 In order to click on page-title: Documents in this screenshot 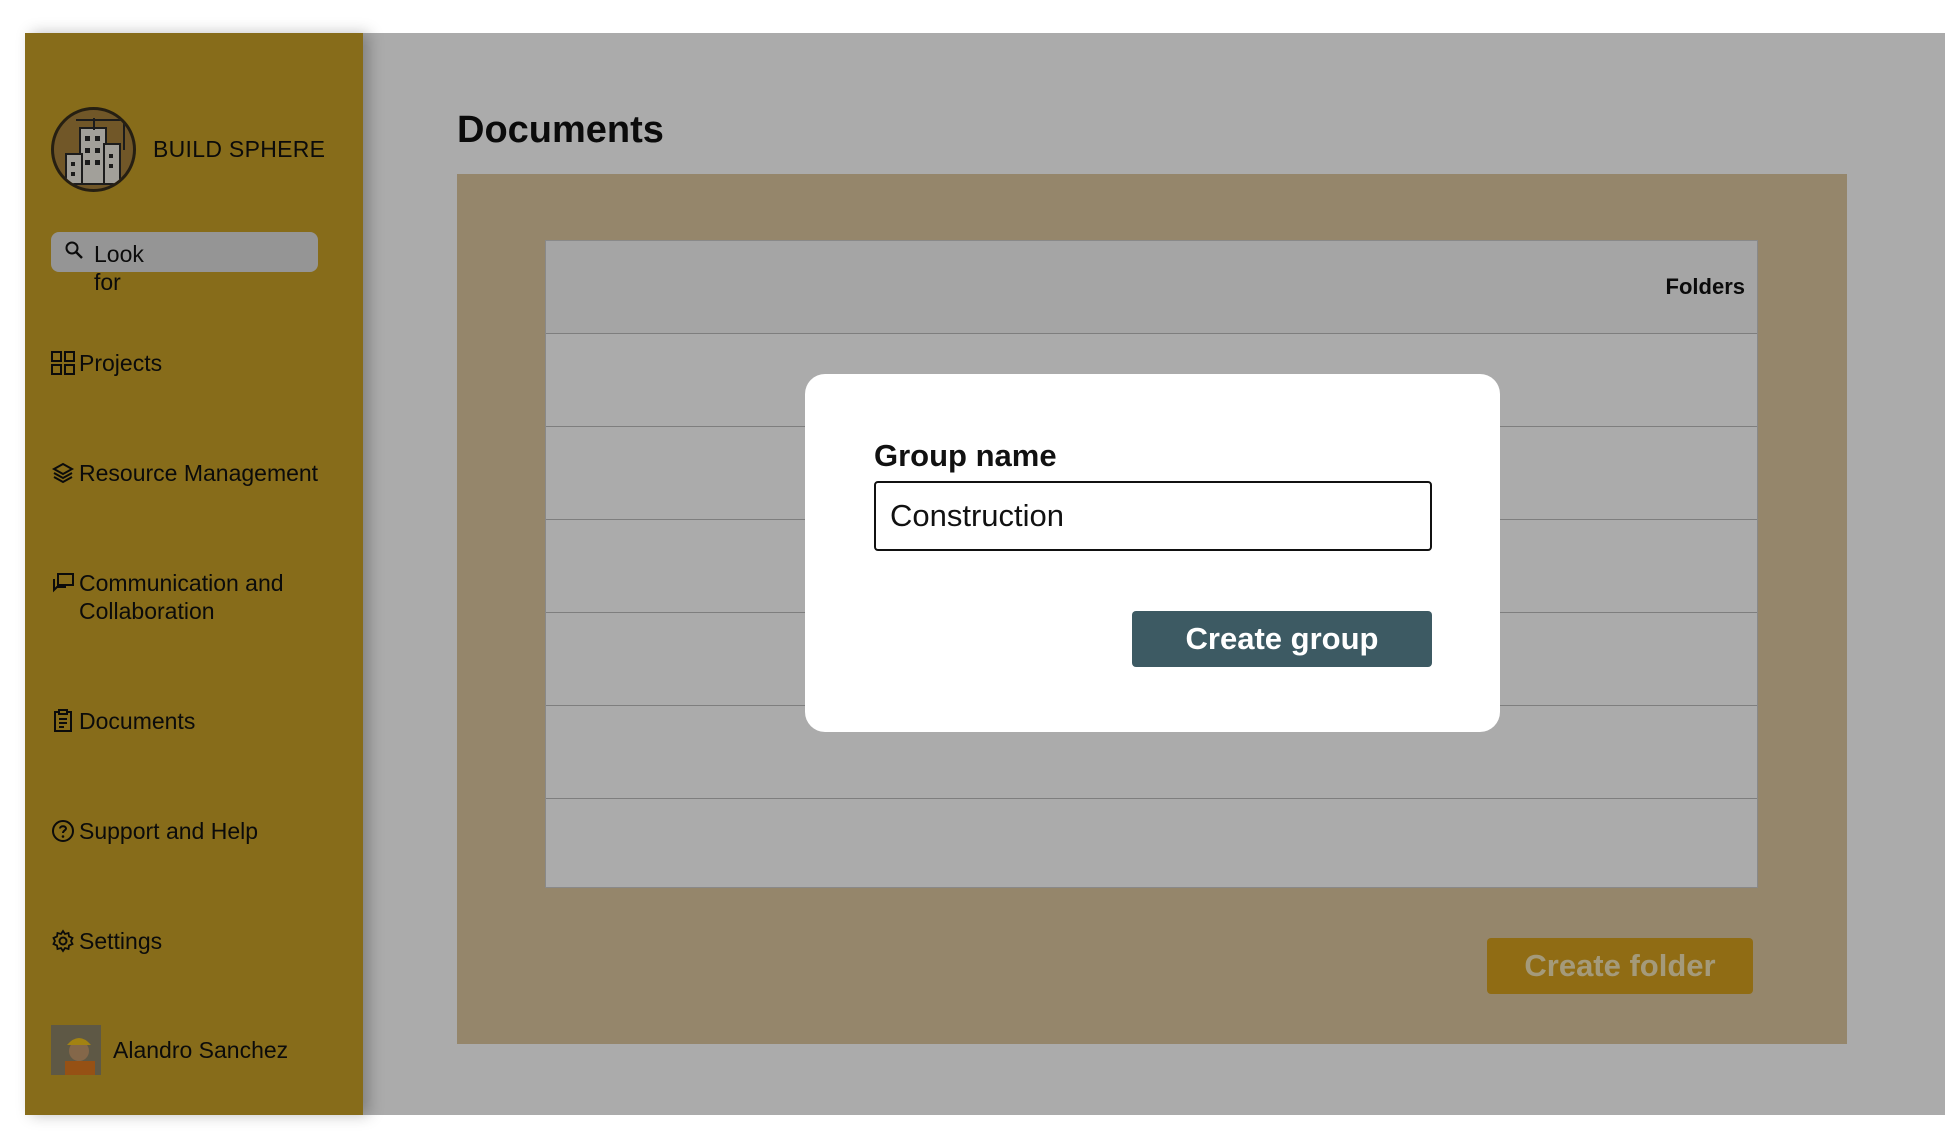, I will do `click(560, 130)`.